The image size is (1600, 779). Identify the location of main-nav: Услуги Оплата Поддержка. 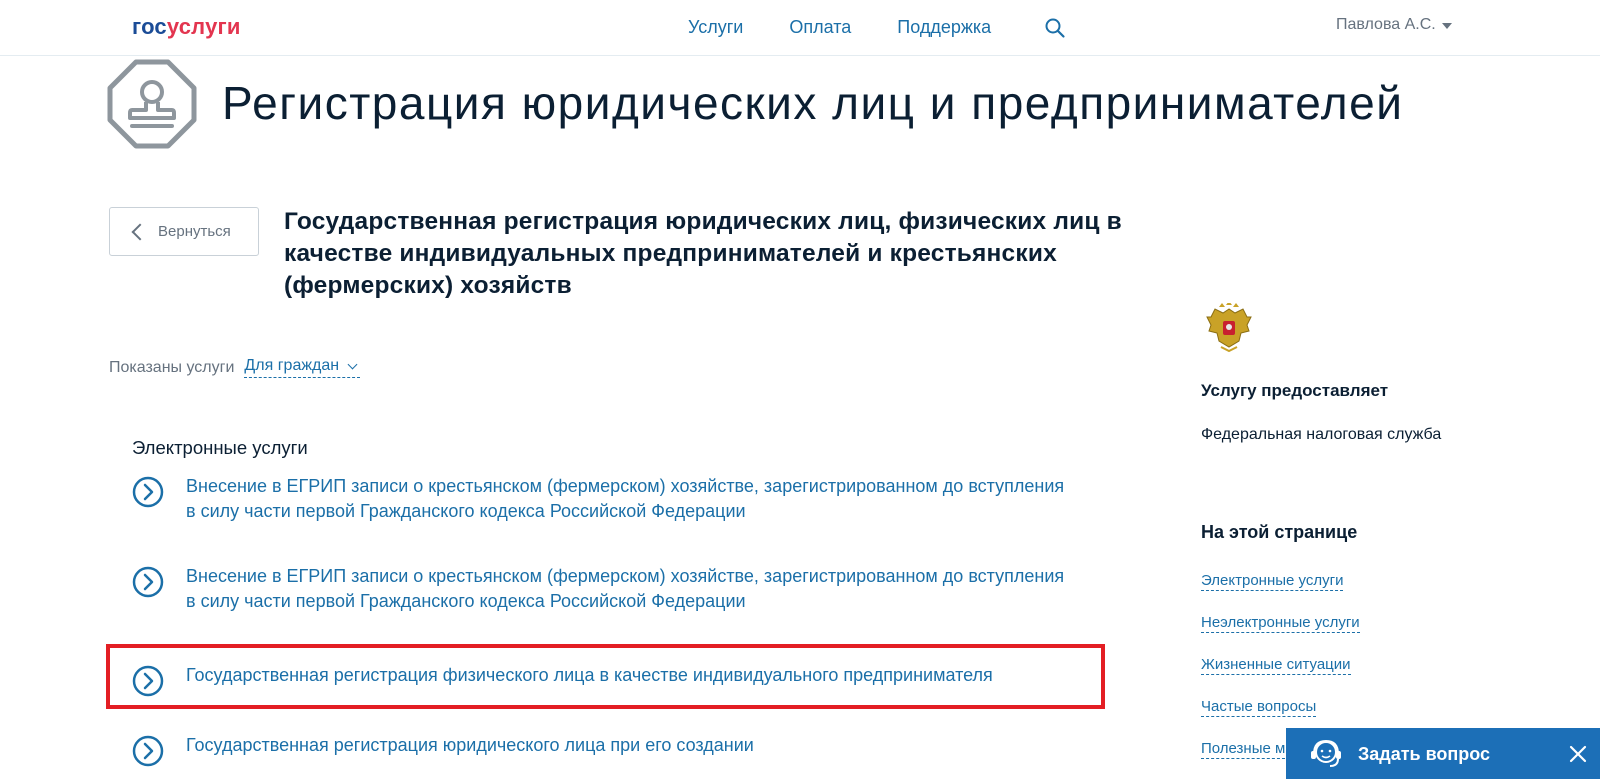
(839, 27).